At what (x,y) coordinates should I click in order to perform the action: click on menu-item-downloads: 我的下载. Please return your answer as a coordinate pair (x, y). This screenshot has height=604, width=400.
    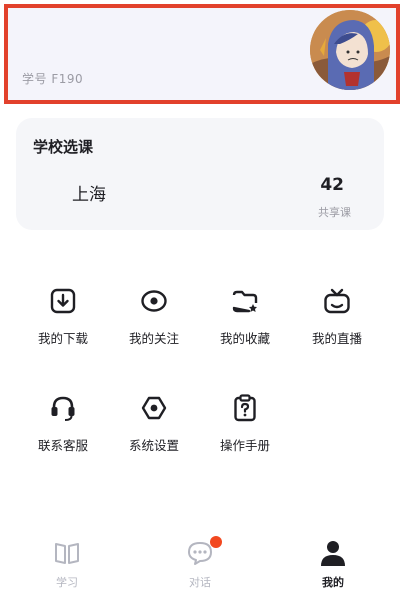
    Looking at the image, I should click on (63, 321).